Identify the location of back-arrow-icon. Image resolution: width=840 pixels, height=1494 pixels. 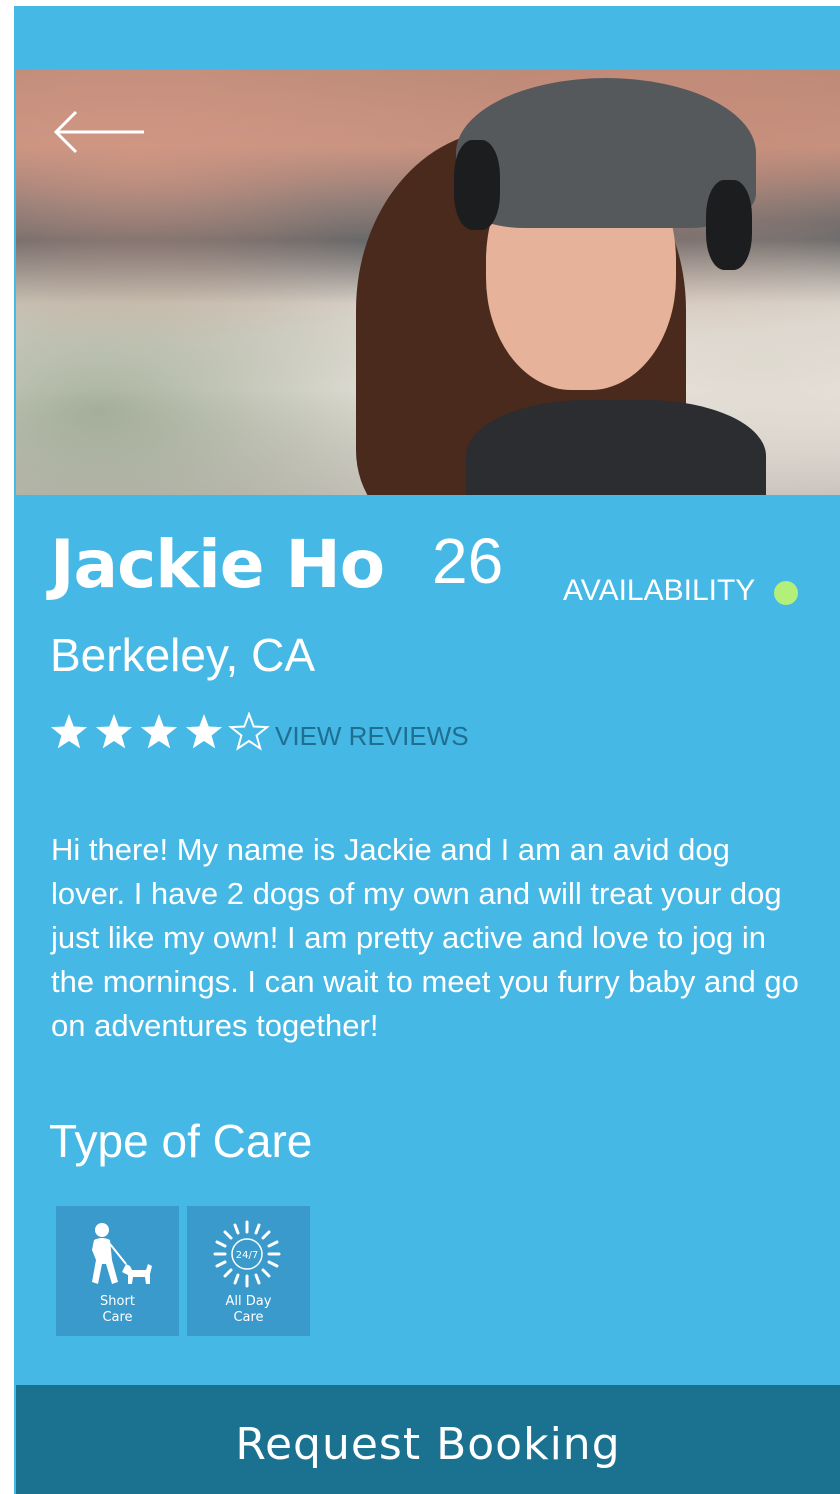
(98, 132).